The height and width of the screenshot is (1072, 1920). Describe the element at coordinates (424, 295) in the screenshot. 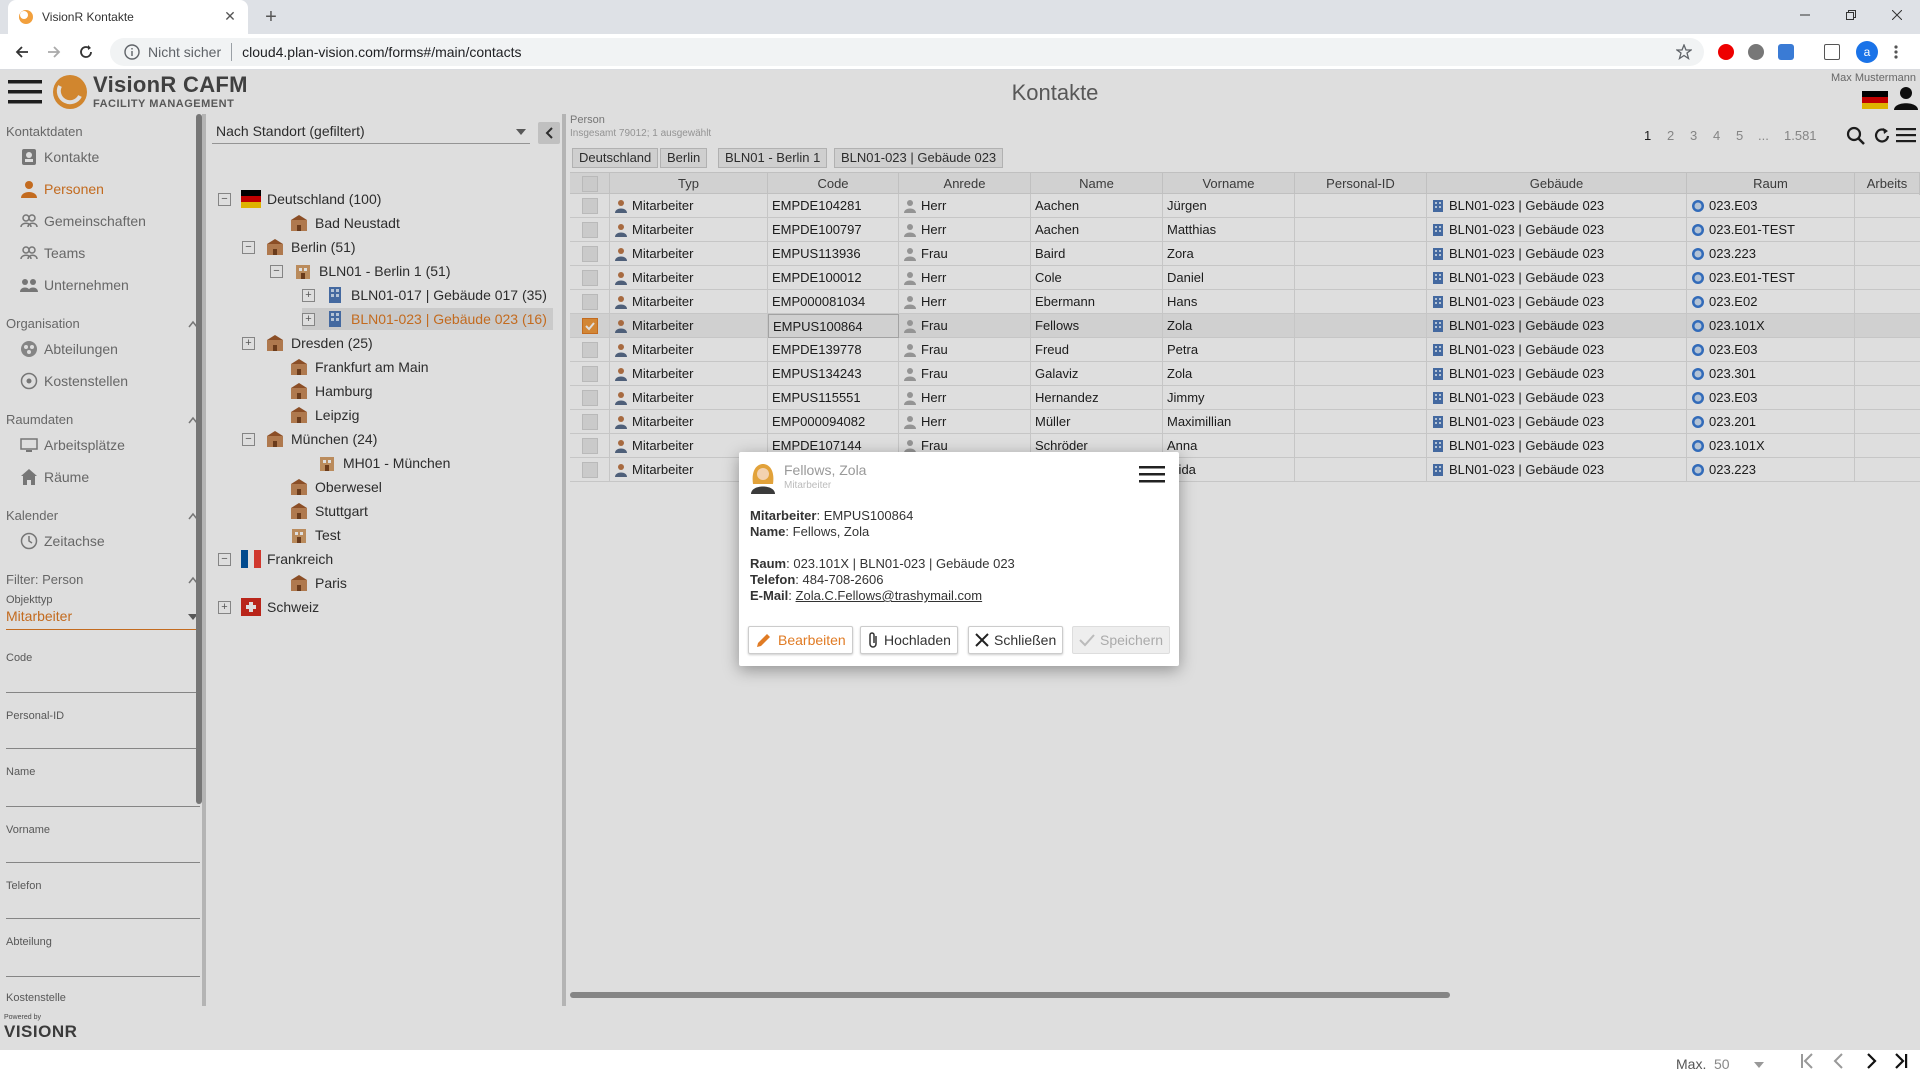

I see `tree-node: + BLN01-017 | Gebäude 017 (35)` at that location.